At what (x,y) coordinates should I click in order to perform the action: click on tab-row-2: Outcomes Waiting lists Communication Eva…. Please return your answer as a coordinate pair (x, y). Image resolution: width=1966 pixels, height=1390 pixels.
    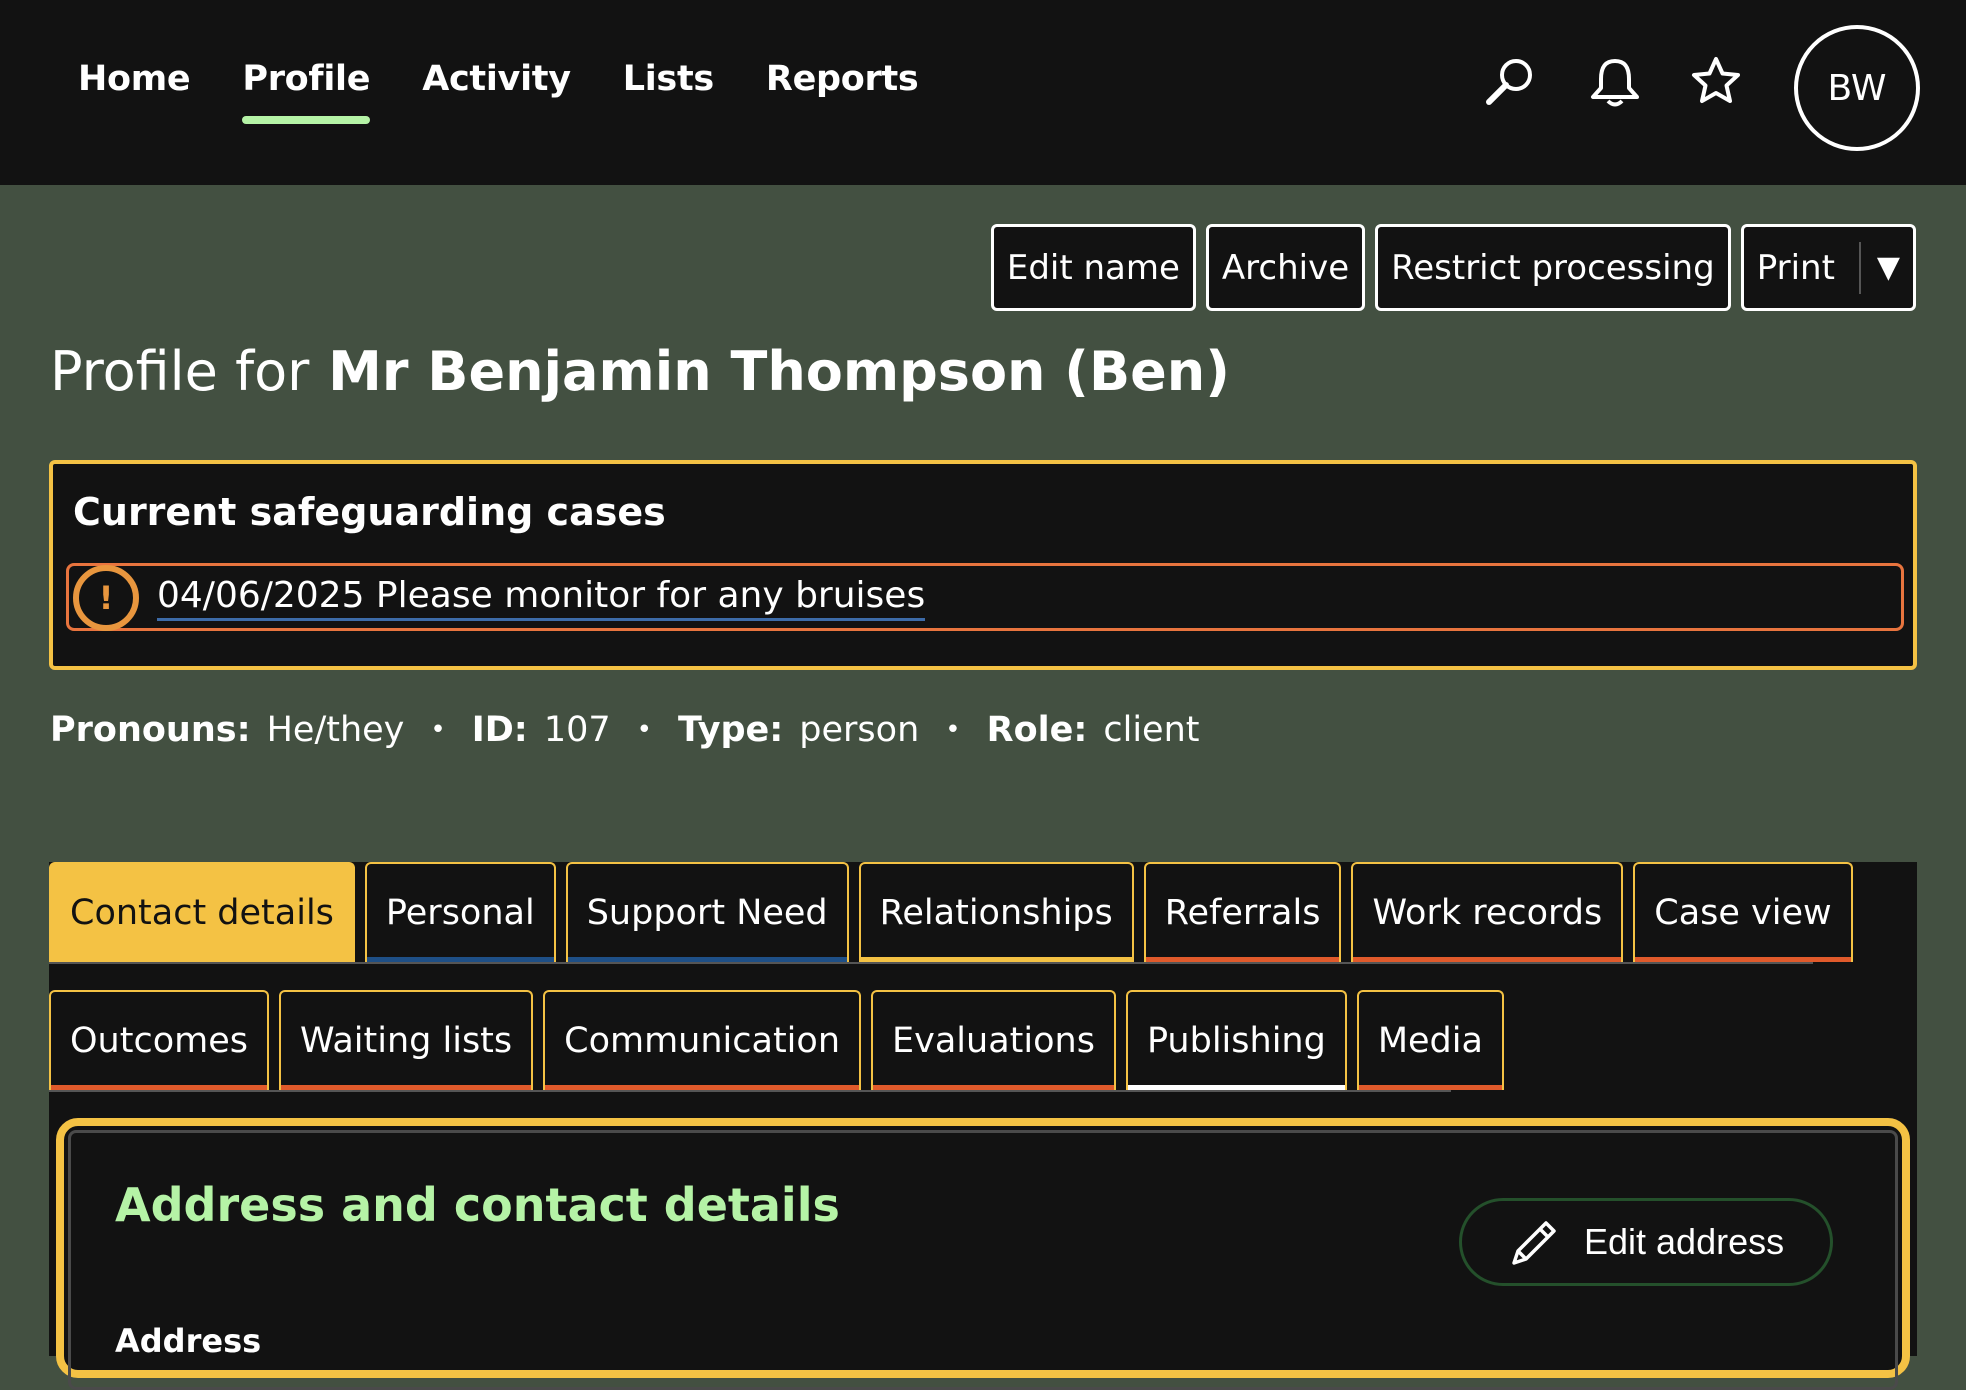
    Looking at the image, I should click on (776, 1041).